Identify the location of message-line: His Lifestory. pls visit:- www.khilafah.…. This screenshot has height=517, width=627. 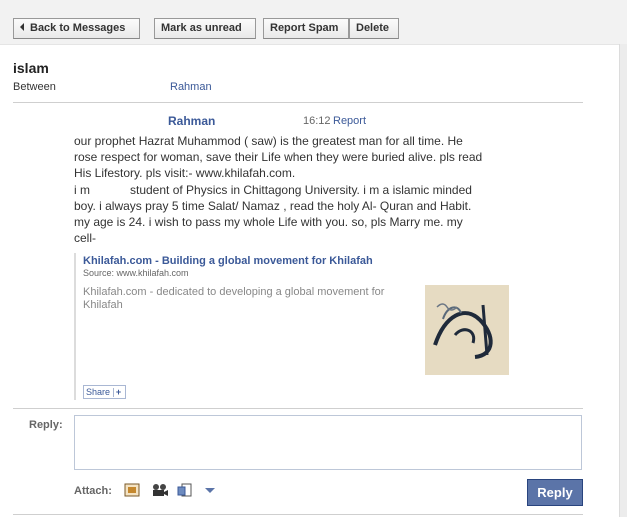
(185, 173).